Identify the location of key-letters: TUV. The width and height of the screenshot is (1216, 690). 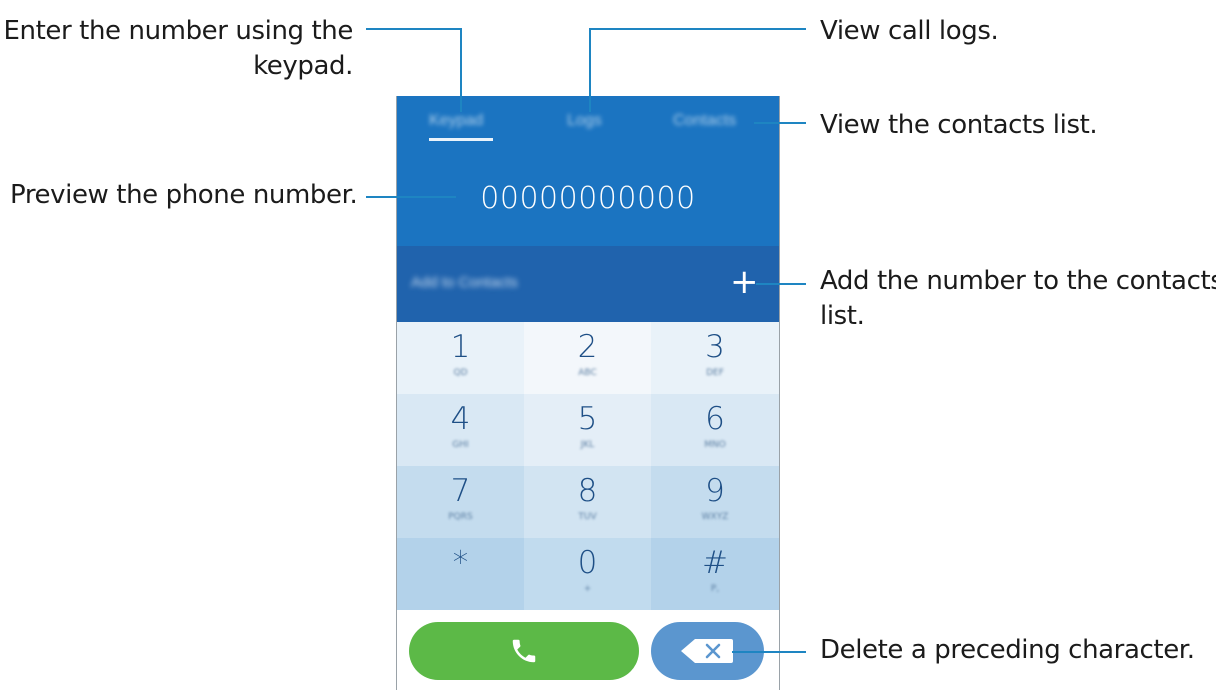
(587, 517).